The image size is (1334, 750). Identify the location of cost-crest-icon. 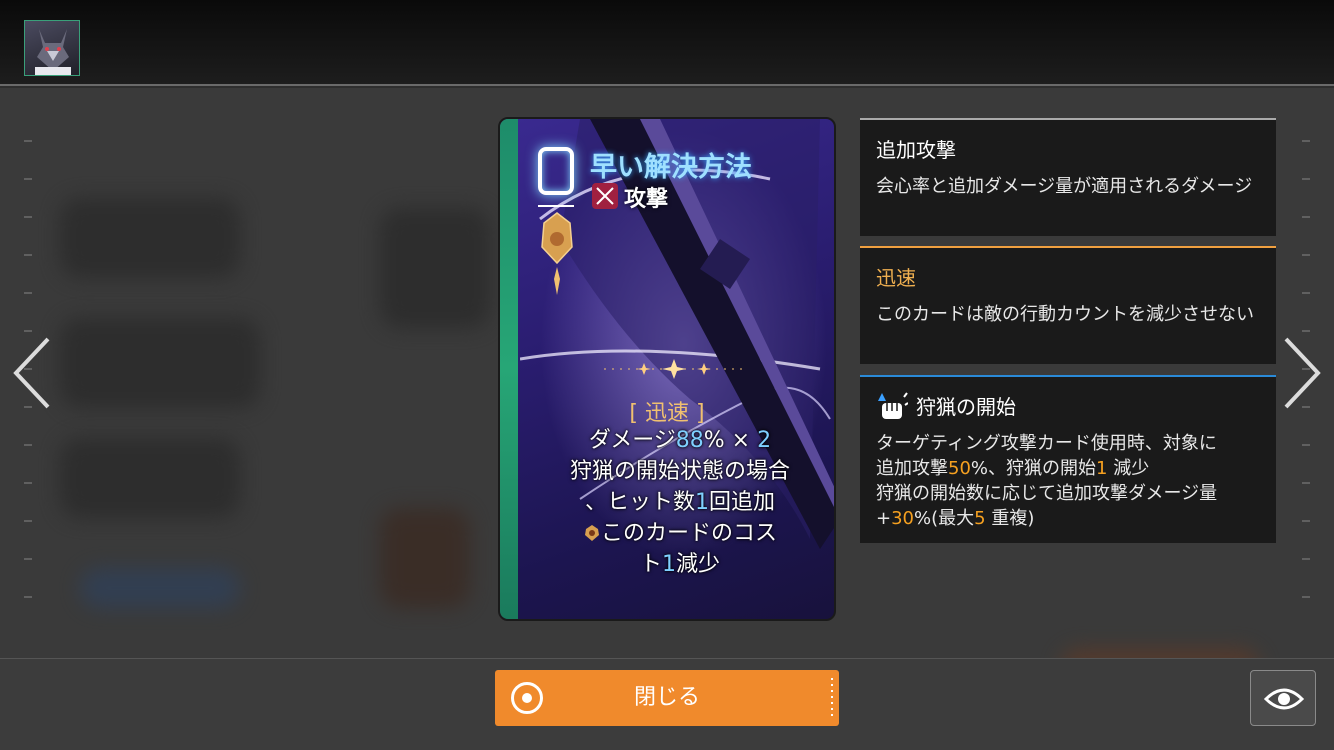
(591, 533).